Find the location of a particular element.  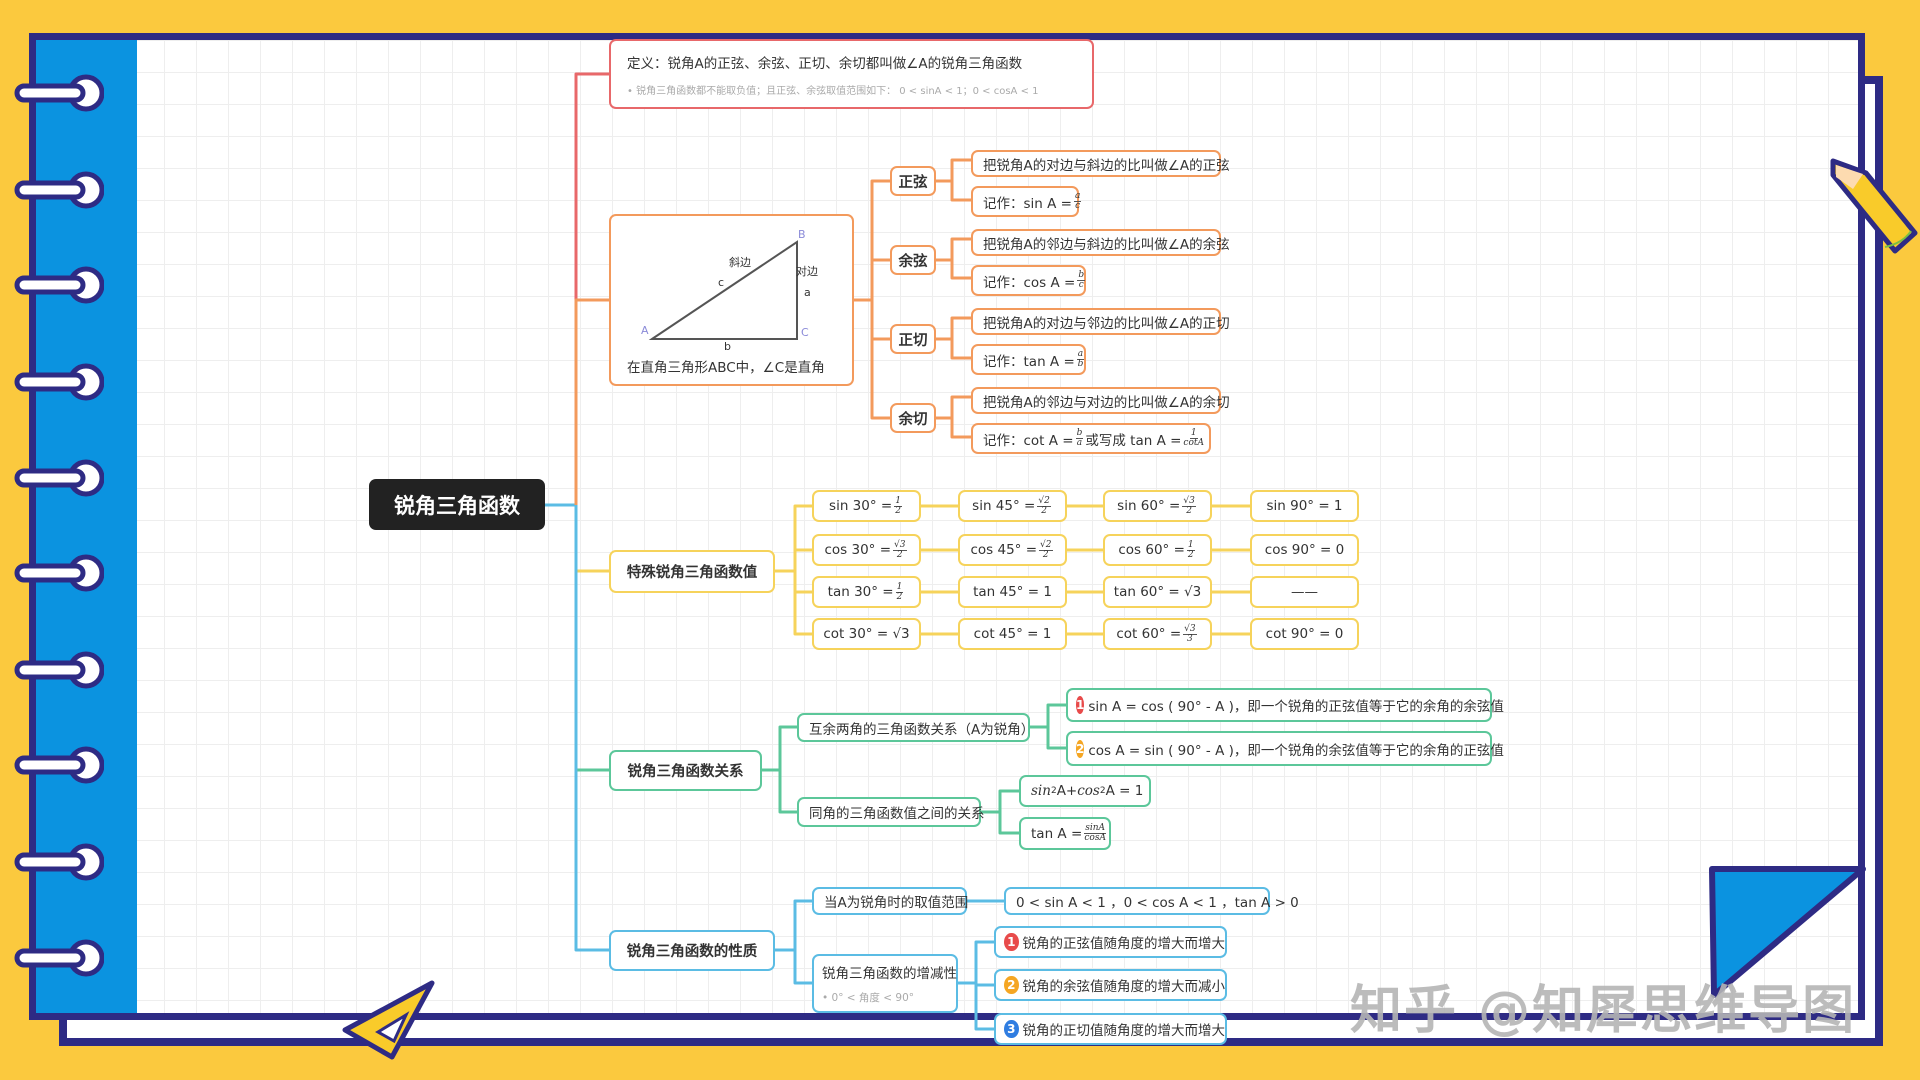

special-value-cell: cot 45° = 1 is located at coordinates (1012, 634).